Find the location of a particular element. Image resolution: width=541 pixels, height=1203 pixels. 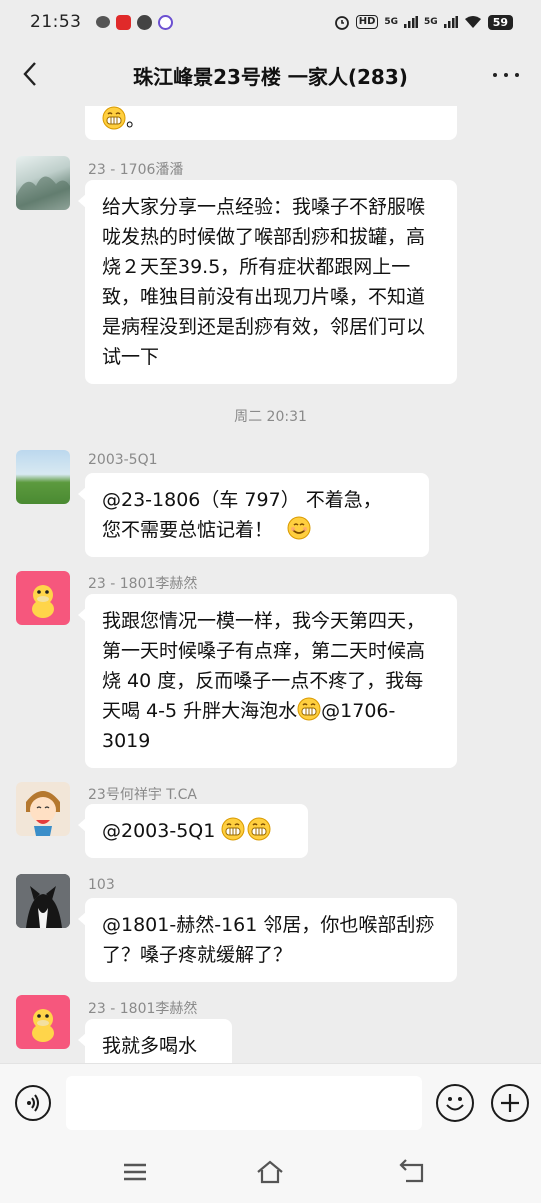

message-bubble: @23-1806（车 797） 不着急， 您不需要总惦记着！ is located at coordinates (253, 515).